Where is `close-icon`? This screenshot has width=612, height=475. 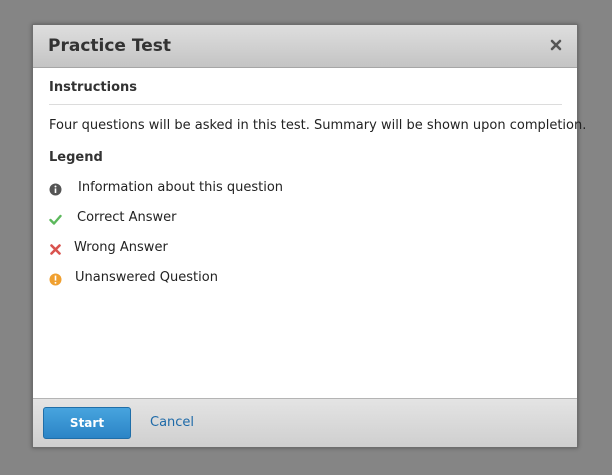 close-icon is located at coordinates (556, 45).